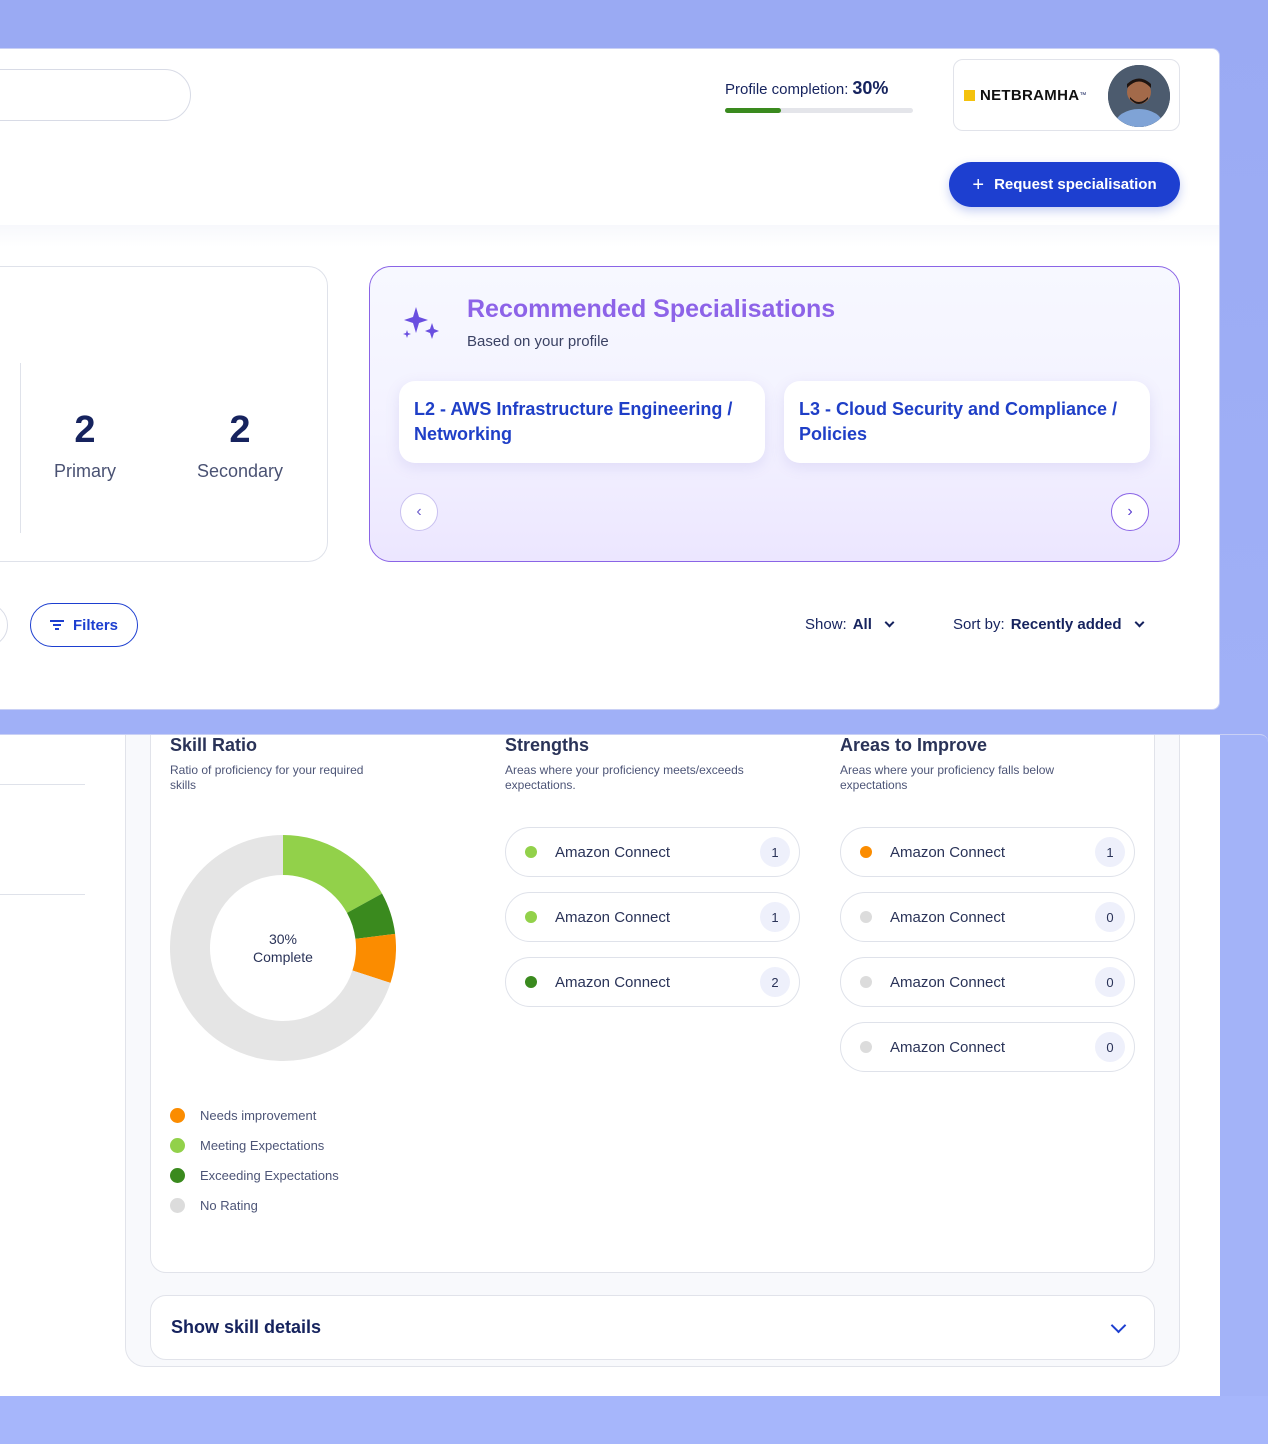 Image resolution: width=1268 pixels, height=1444 pixels. Describe the element at coordinates (421, 323) in the screenshot. I see `sparkle-icon` at that location.